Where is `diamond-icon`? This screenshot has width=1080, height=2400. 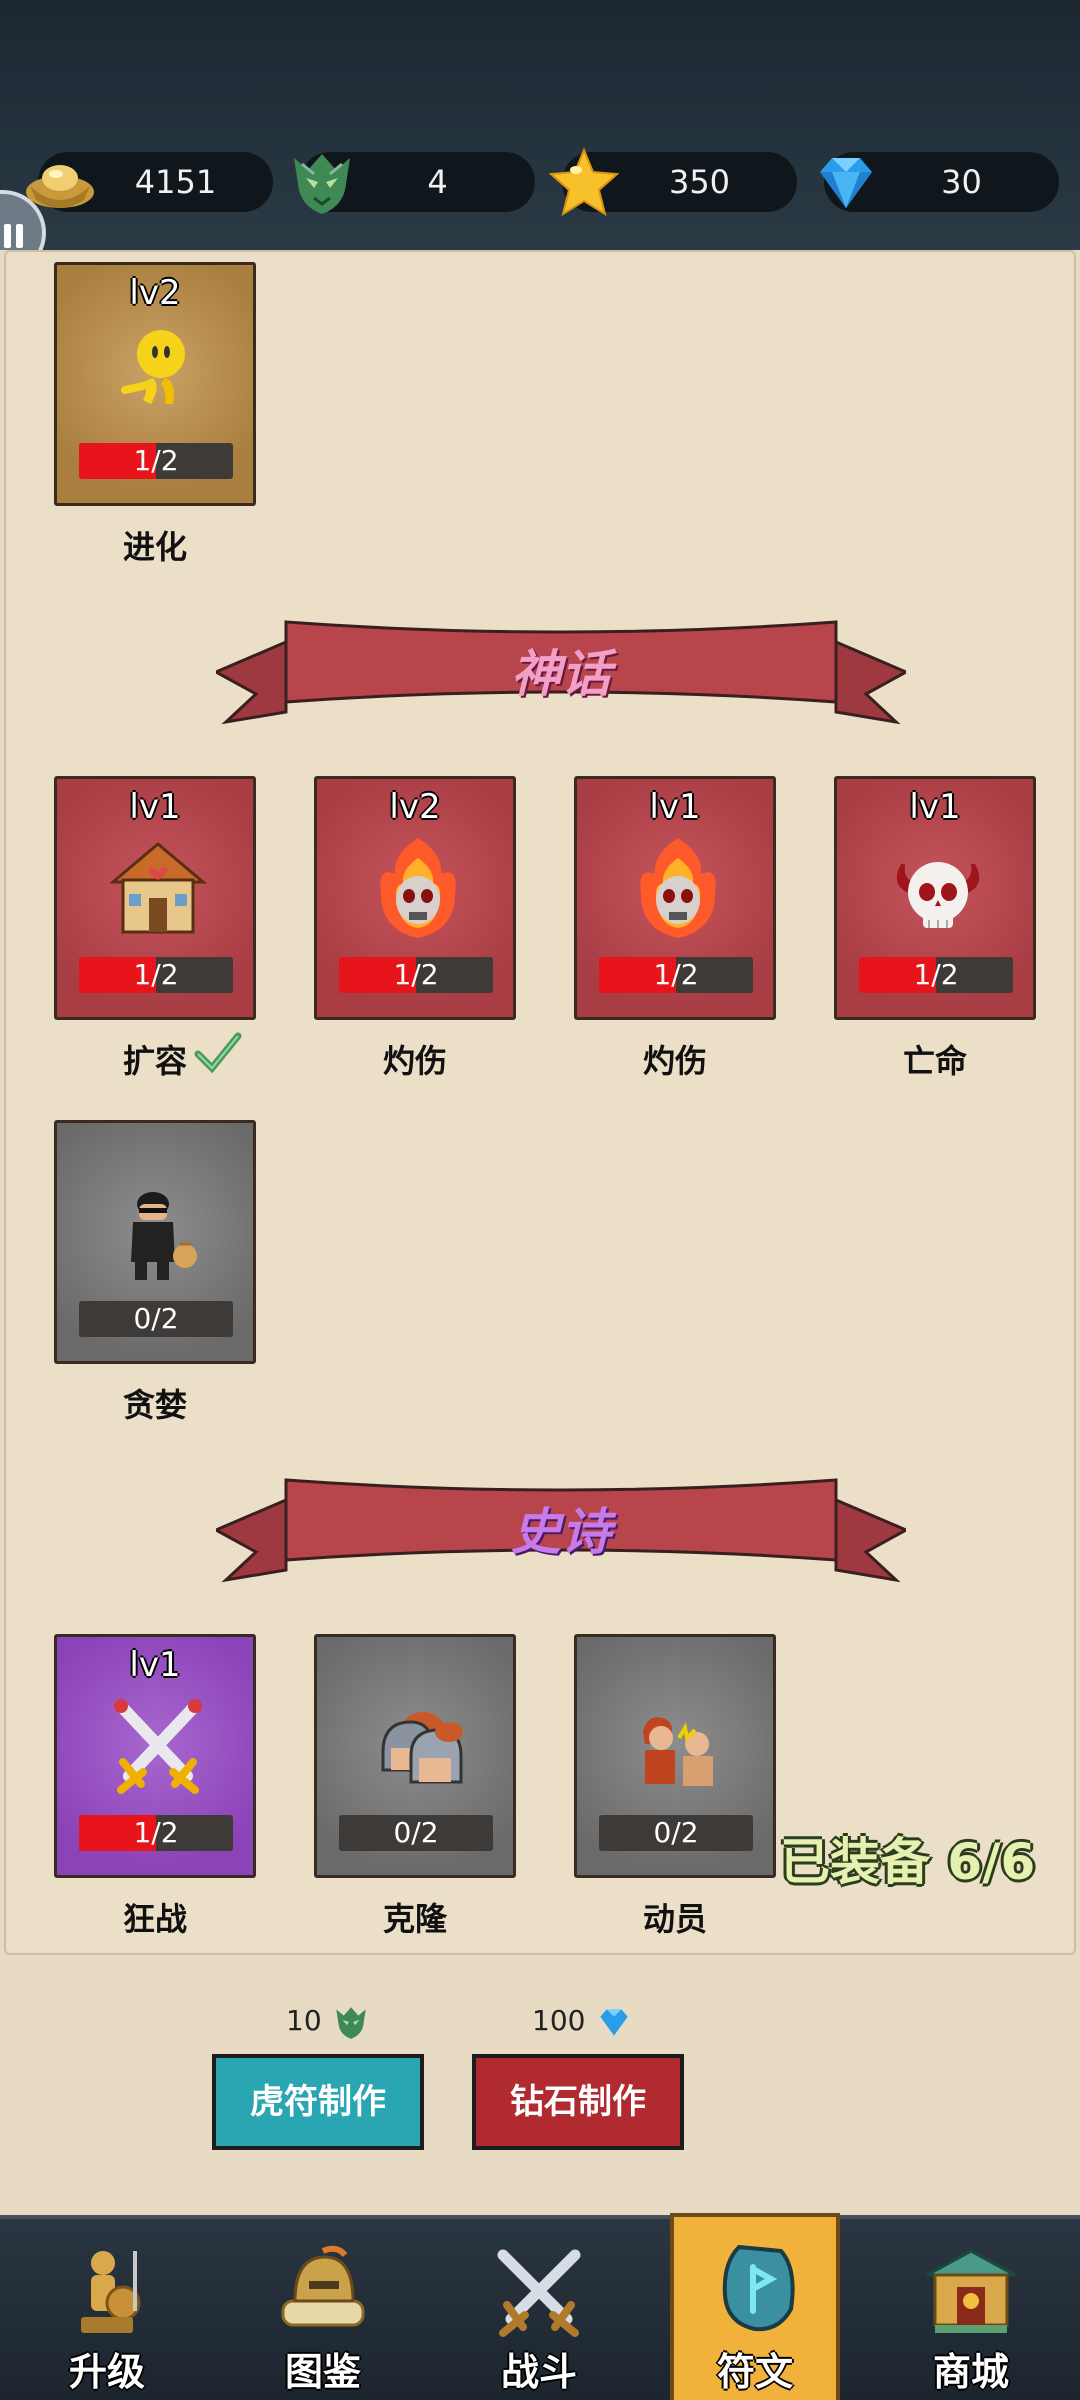 diamond-icon is located at coordinates (614, 2022).